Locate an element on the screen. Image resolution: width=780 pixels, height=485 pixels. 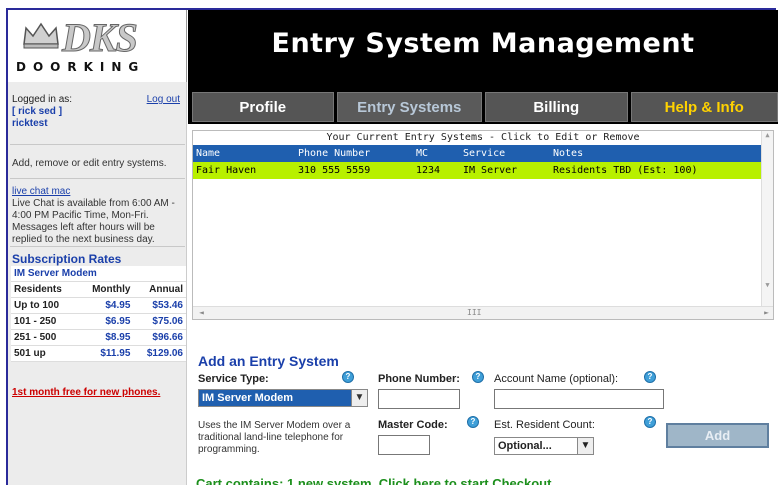
rate-monthly: $11.95 is located at coordinates (106, 353).